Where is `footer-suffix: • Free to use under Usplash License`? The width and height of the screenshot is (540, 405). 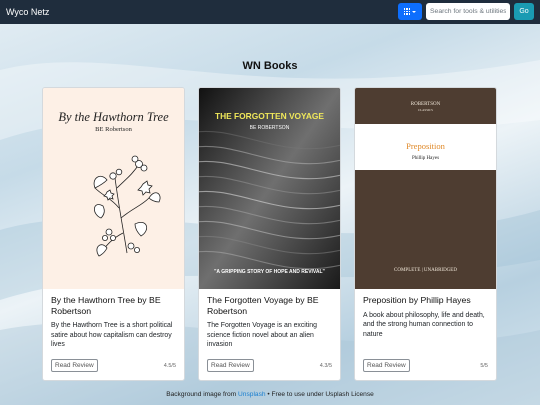 footer-suffix: • Free to use under Usplash License is located at coordinates (320, 394).